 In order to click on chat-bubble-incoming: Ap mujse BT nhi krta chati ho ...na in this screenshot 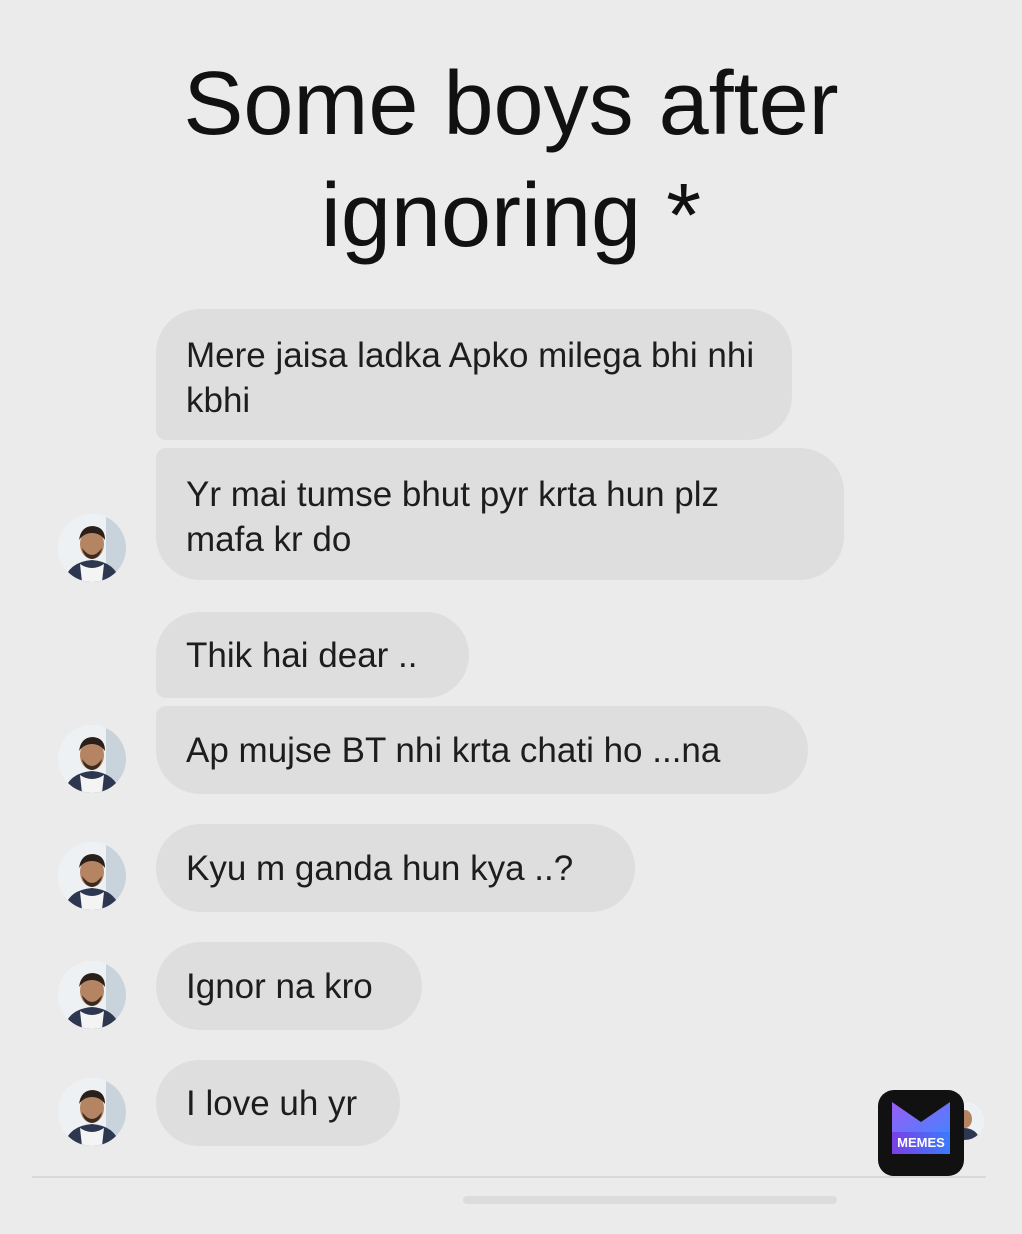, I will do `click(482, 750)`.